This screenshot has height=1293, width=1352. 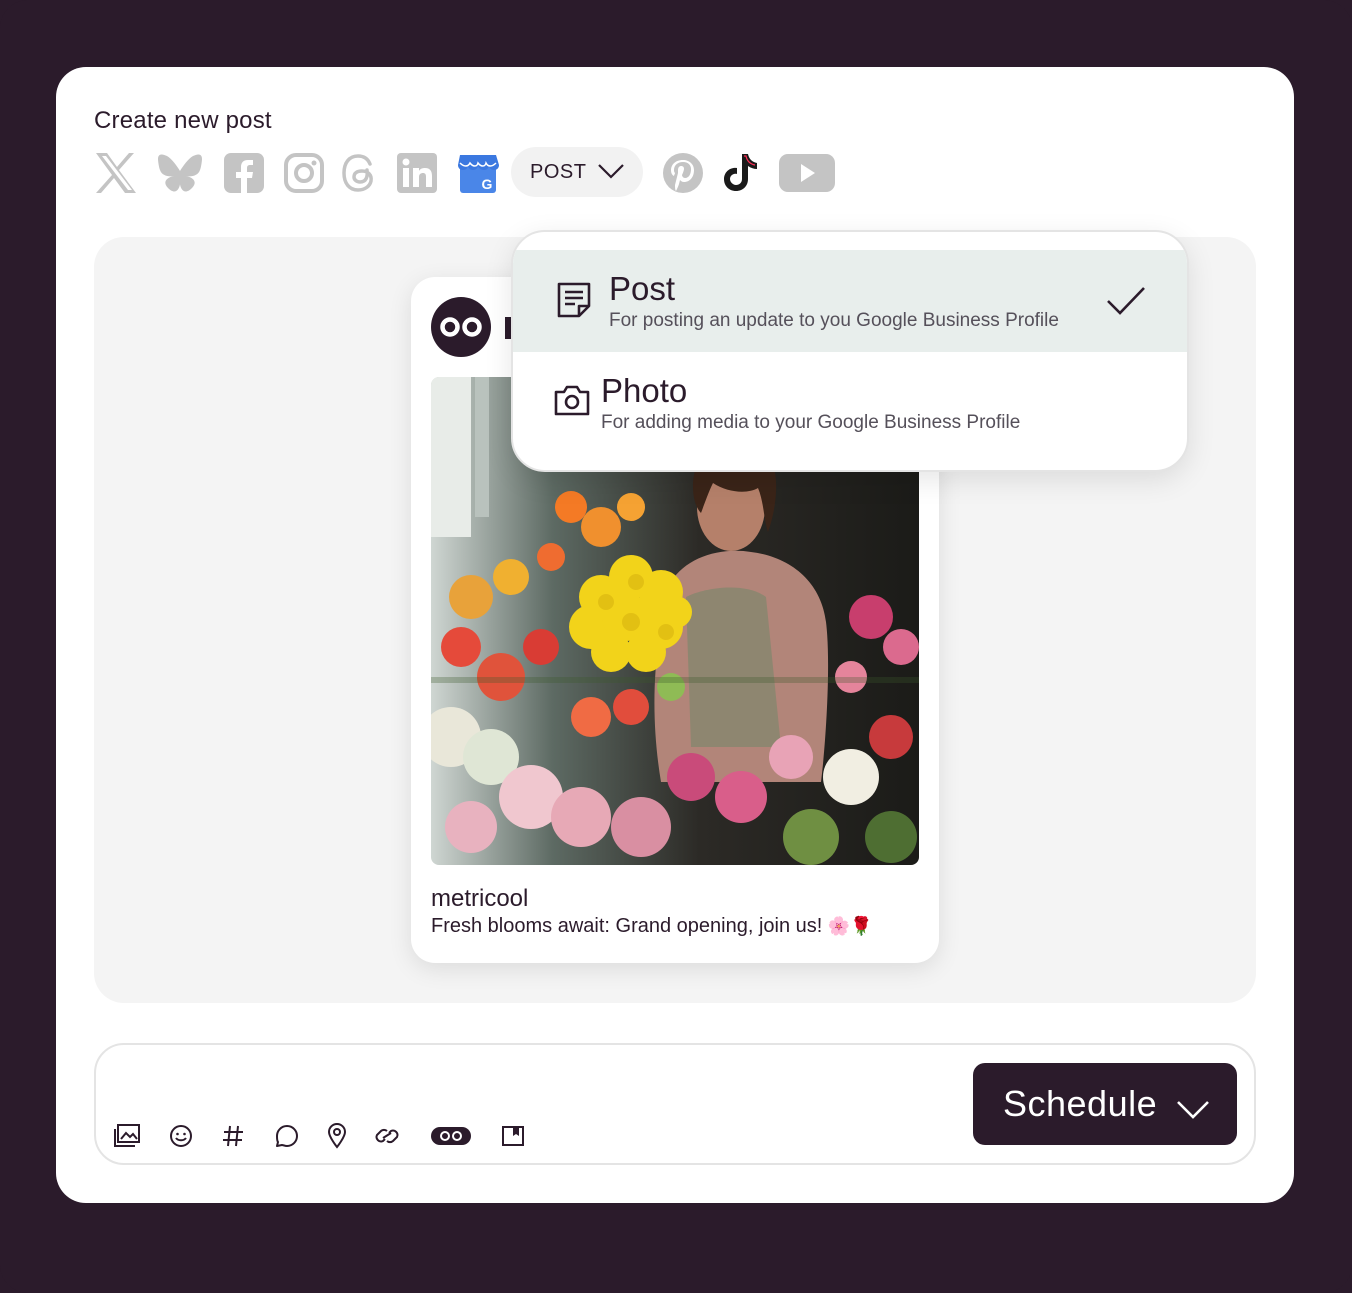 What do you see at coordinates (478, 173) in the screenshot?
I see `google-business-icon: G` at bounding box center [478, 173].